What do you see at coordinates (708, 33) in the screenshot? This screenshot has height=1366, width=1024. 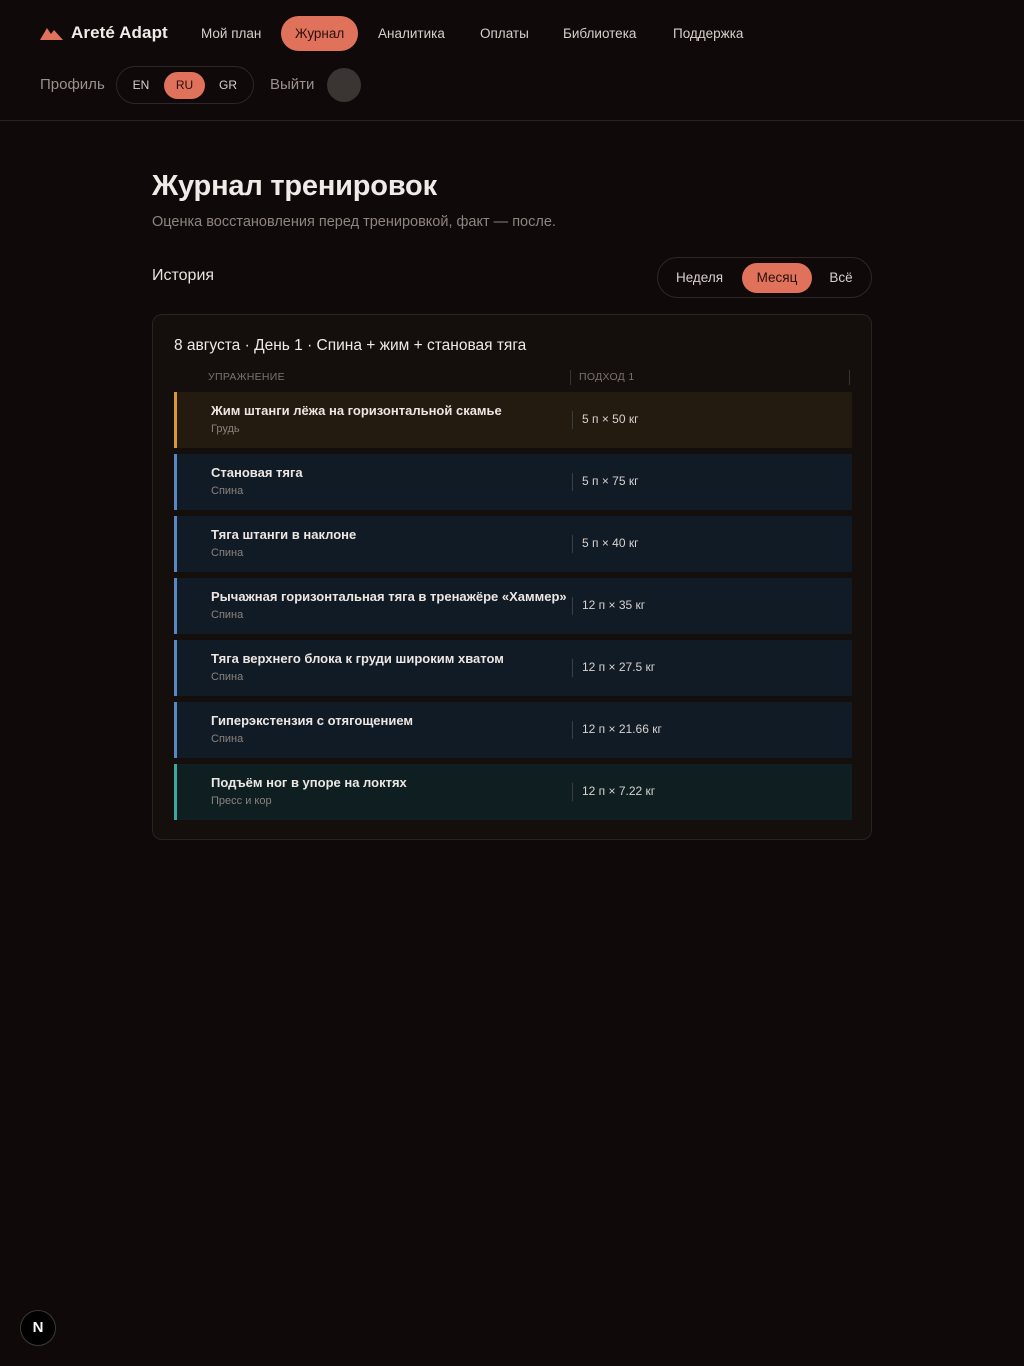 I see `nav-item-support: Поддержка` at bounding box center [708, 33].